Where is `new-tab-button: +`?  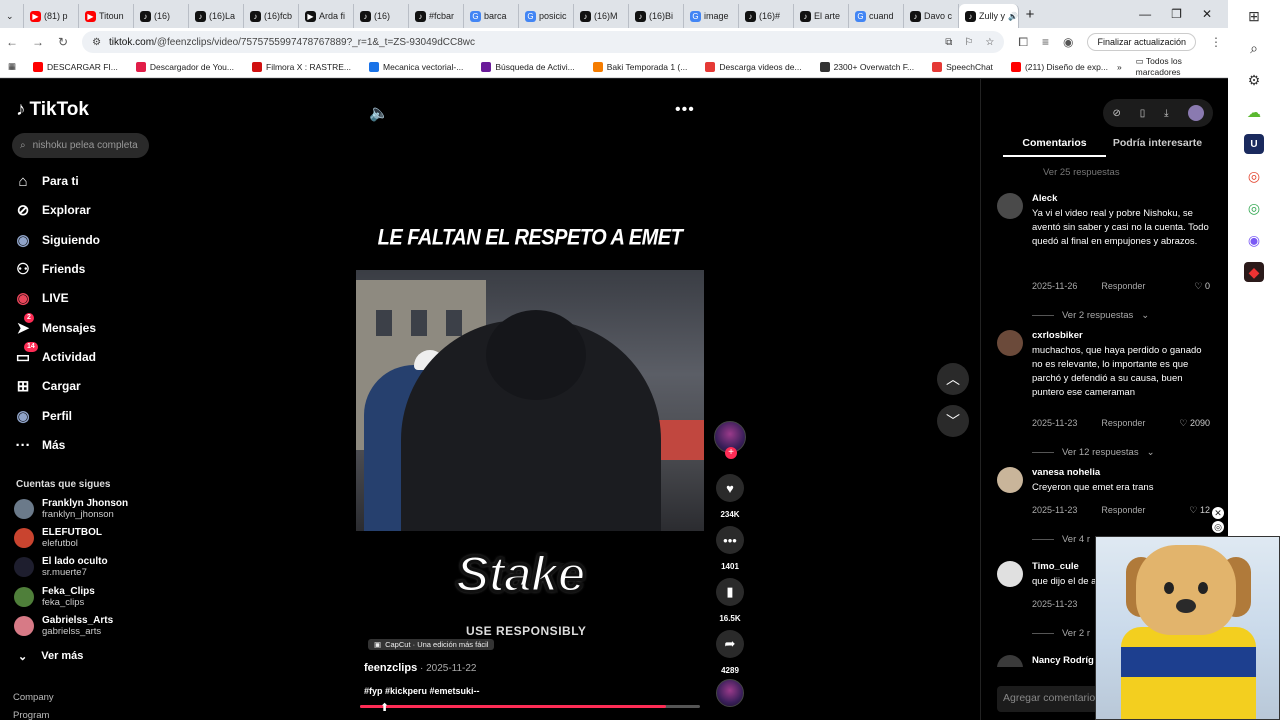
new-tab-button: + is located at coordinates (1030, 14).